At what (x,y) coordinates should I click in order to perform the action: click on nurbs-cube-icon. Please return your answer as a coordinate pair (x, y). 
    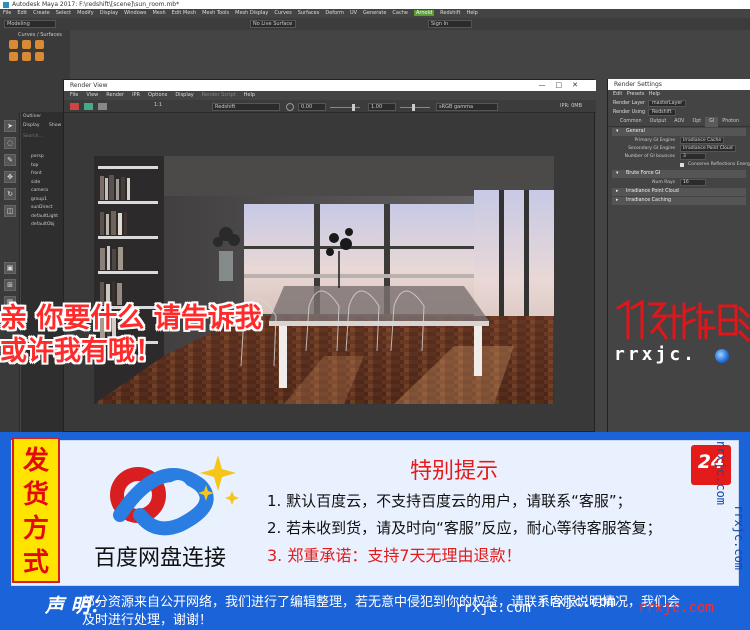
    Looking at the image, I should click on (13, 56).